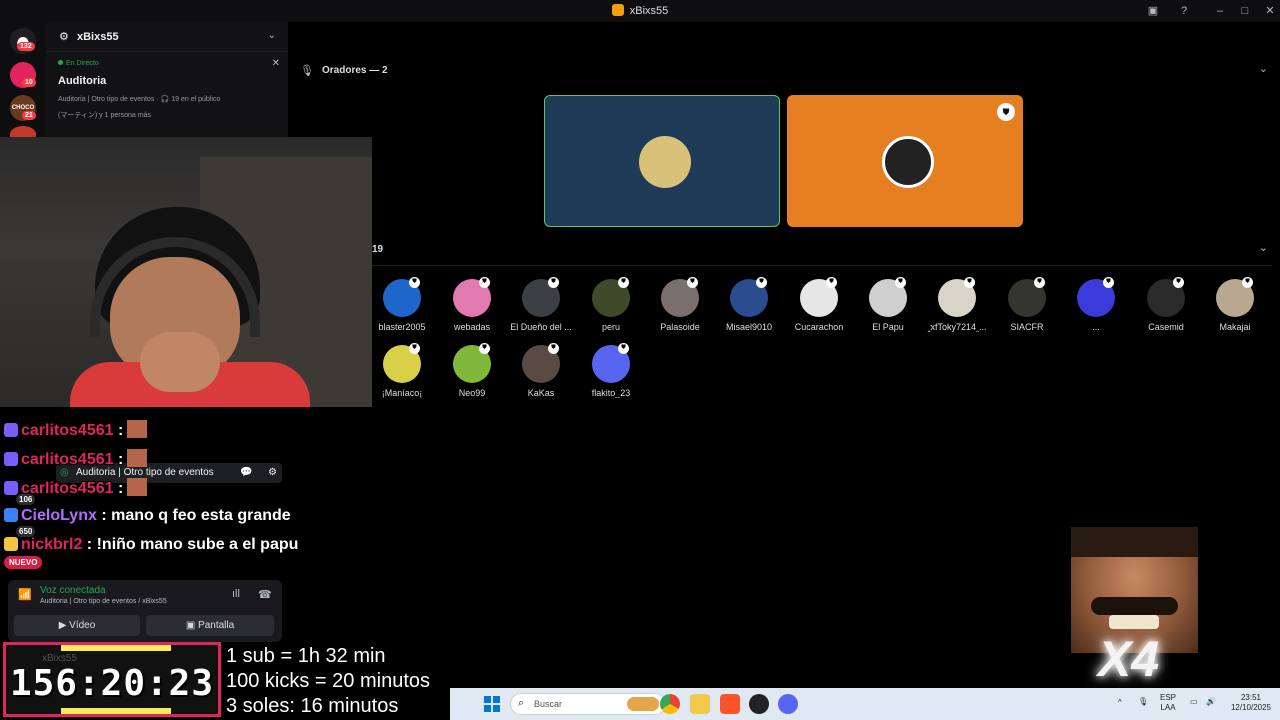  What do you see at coordinates (588, 704) in the screenshot?
I see `taskbar-search: ⌕ Buscar` at bounding box center [588, 704].